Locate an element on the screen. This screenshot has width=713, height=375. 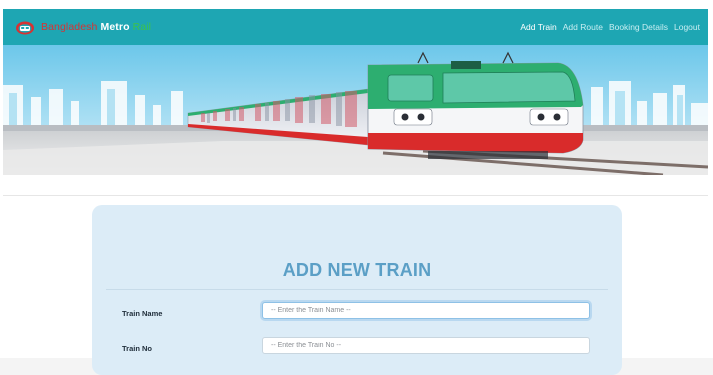
brand-word-rail: Rail is located at coordinates (142, 27).